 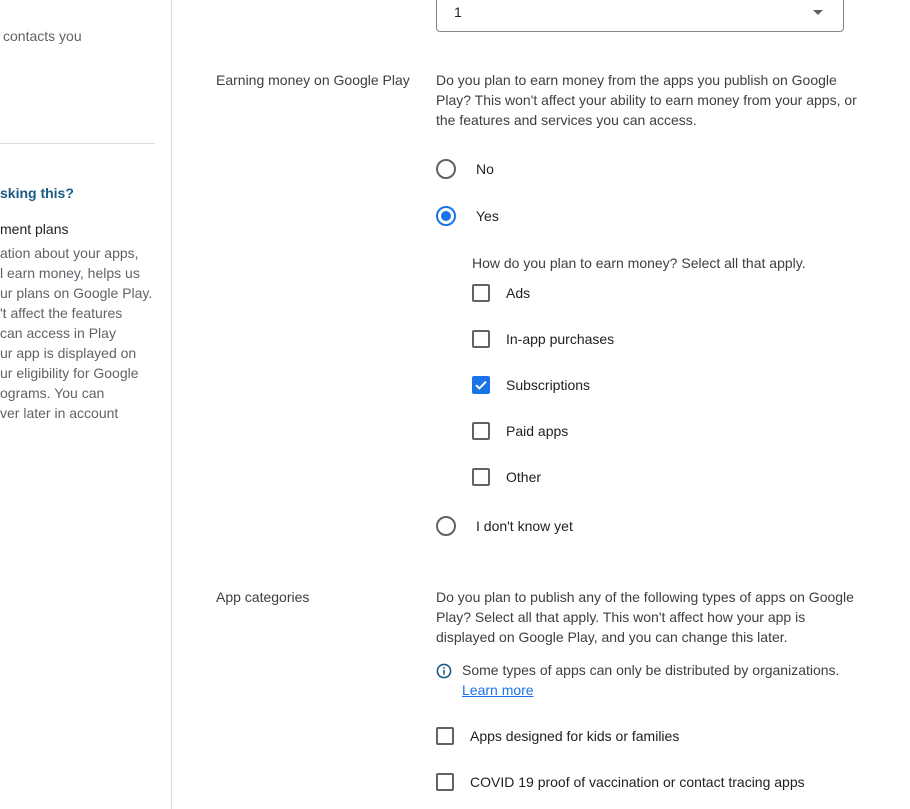 What do you see at coordinates (59, 413) in the screenshot?
I see `help-body-line: ver later in account` at bounding box center [59, 413].